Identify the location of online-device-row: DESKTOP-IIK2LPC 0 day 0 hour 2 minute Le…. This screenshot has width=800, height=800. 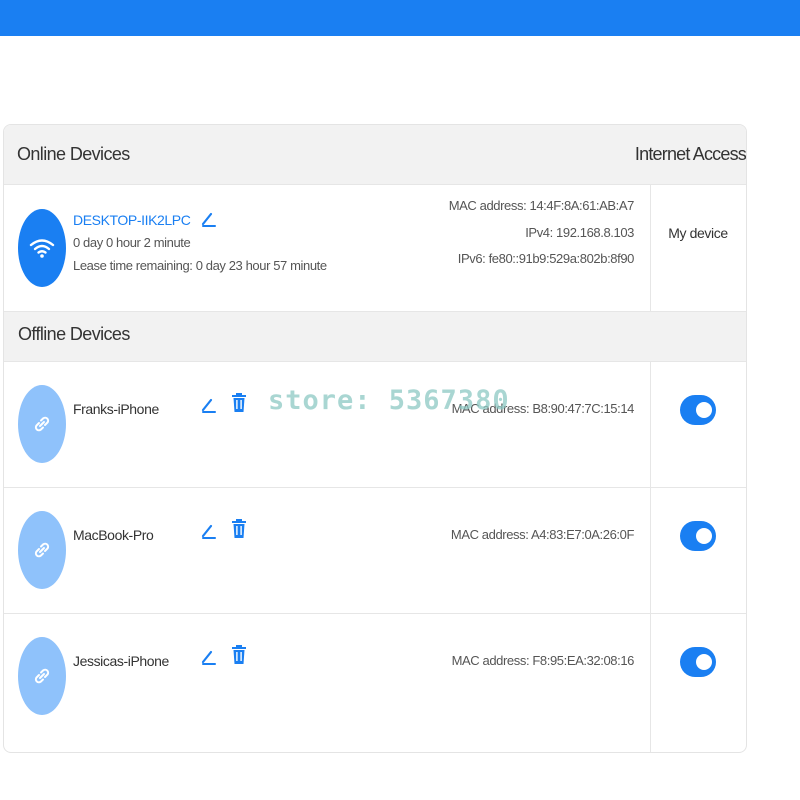
(375, 248).